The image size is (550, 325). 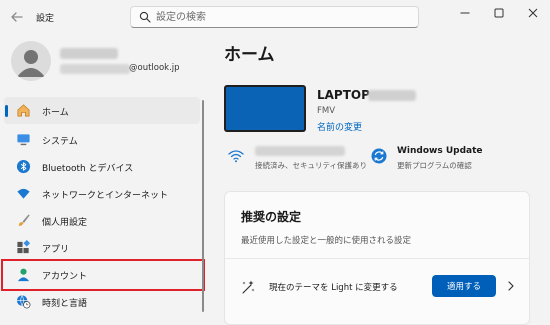 What do you see at coordinates (440, 151) in the screenshot?
I see `windows-update-title: Windows Update` at bounding box center [440, 151].